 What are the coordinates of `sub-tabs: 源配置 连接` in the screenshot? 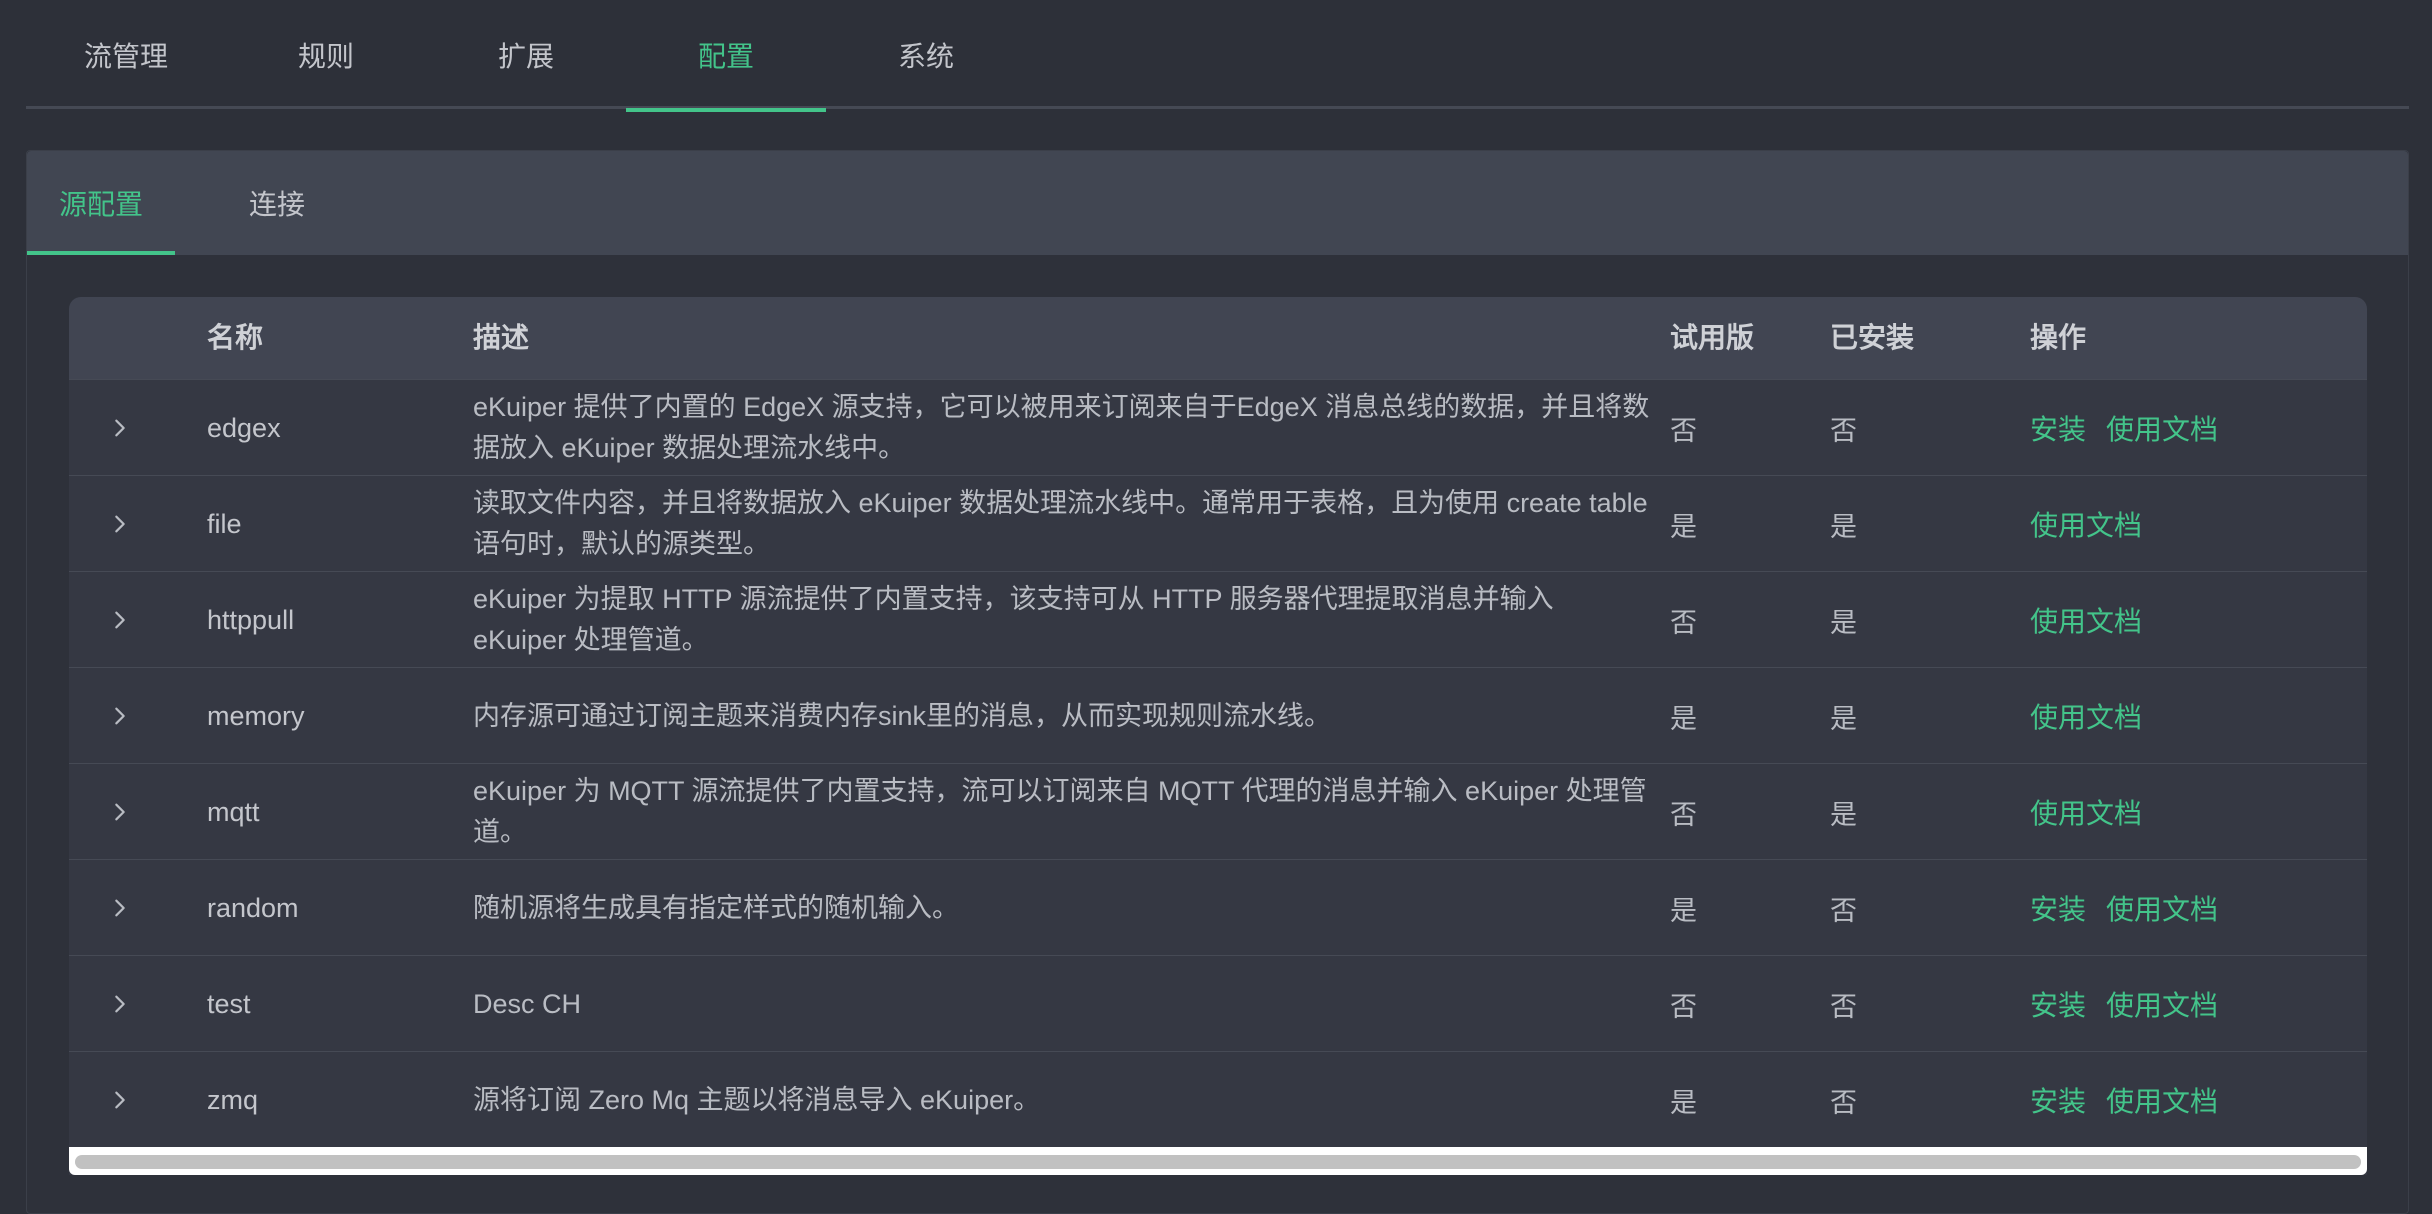 It's located at (1217, 203).